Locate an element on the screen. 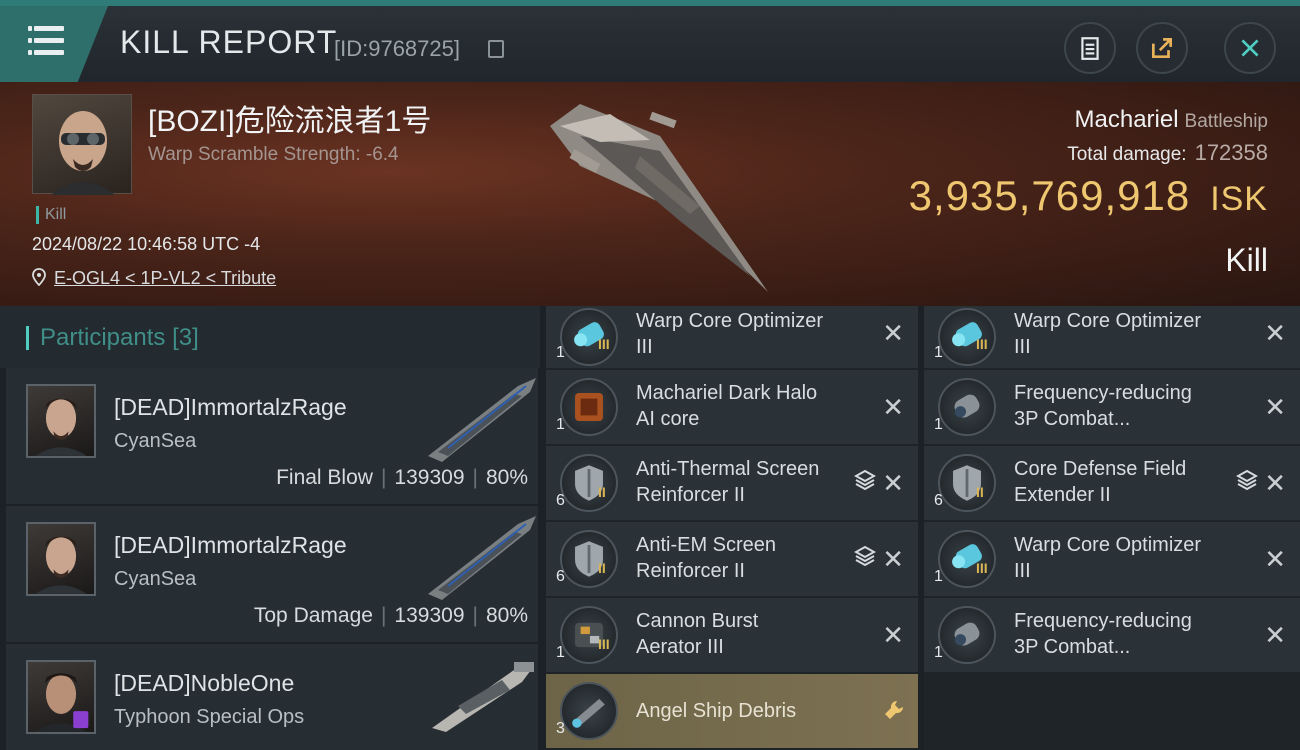 This screenshot has height=750, width=1300. isk-unit: ISK is located at coordinates (1239, 199).